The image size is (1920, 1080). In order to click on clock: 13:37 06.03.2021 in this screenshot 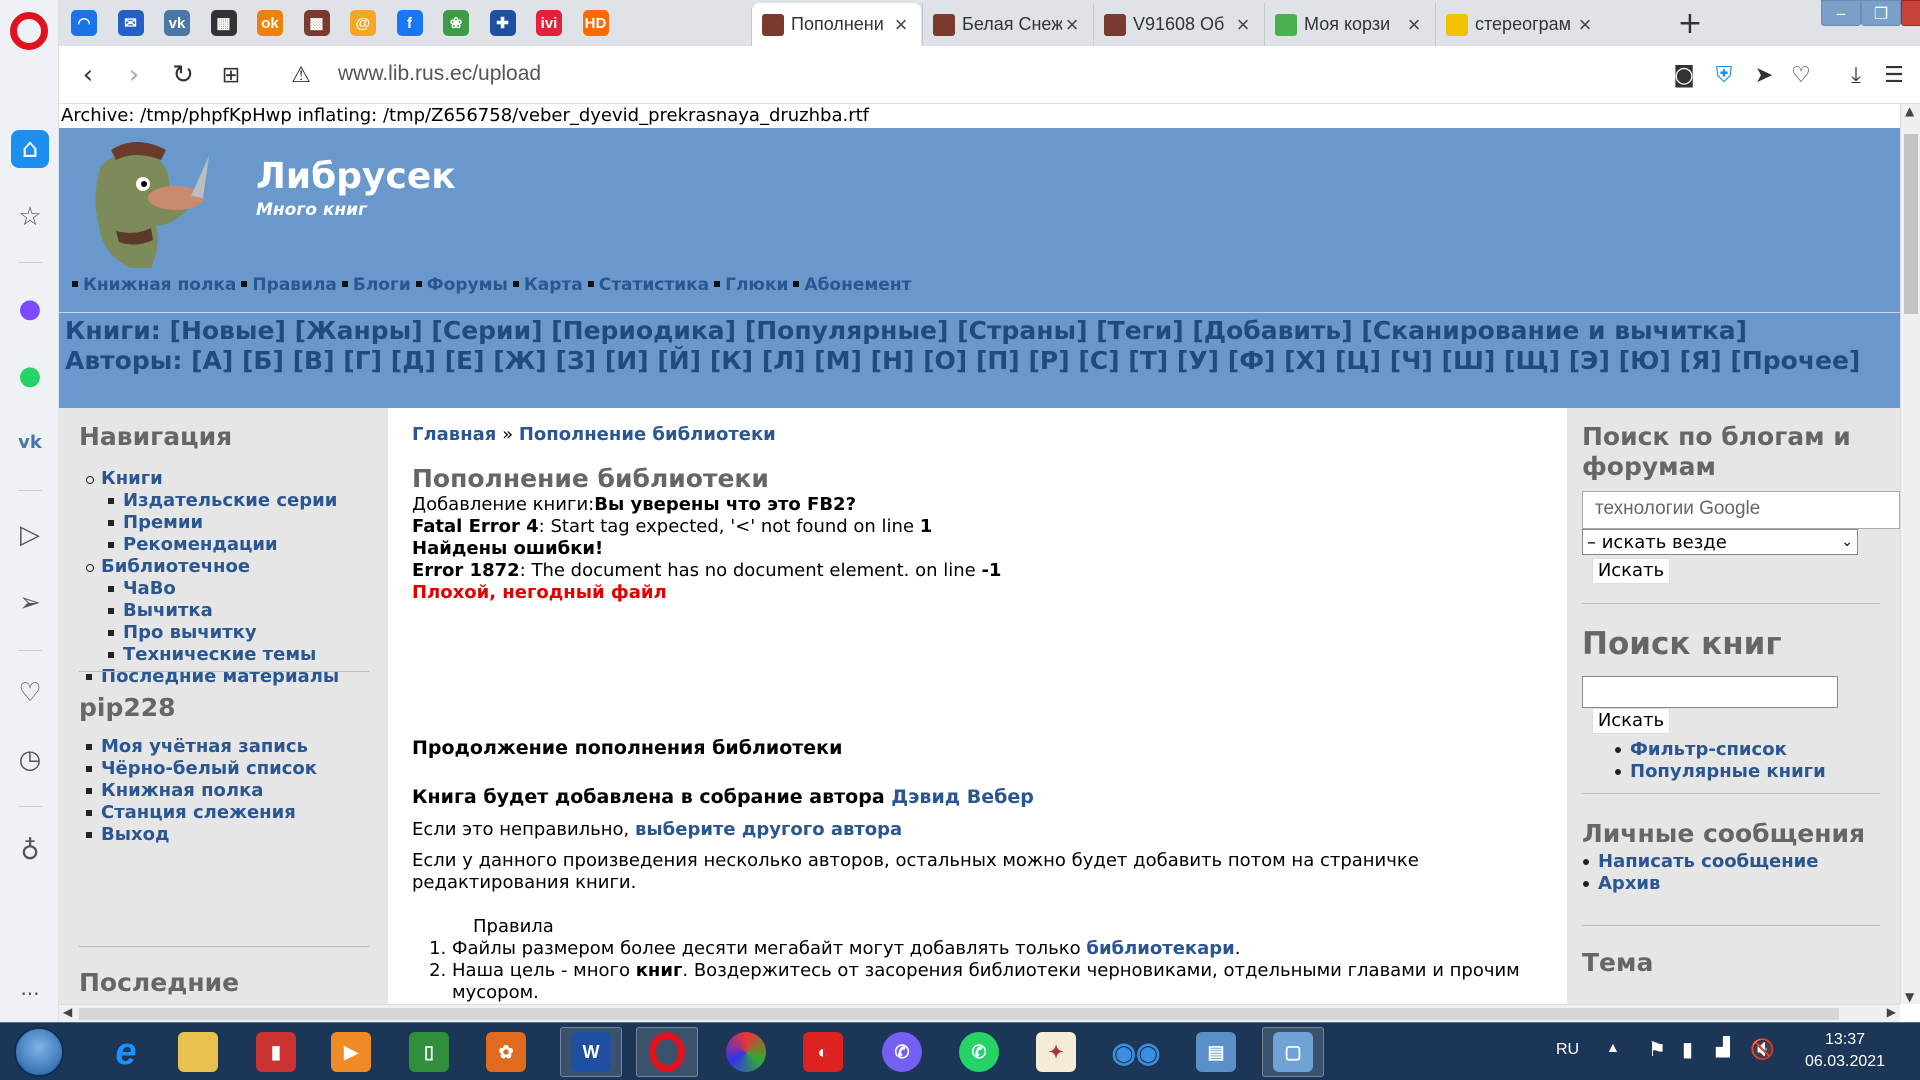, I will do `click(1845, 1051)`.